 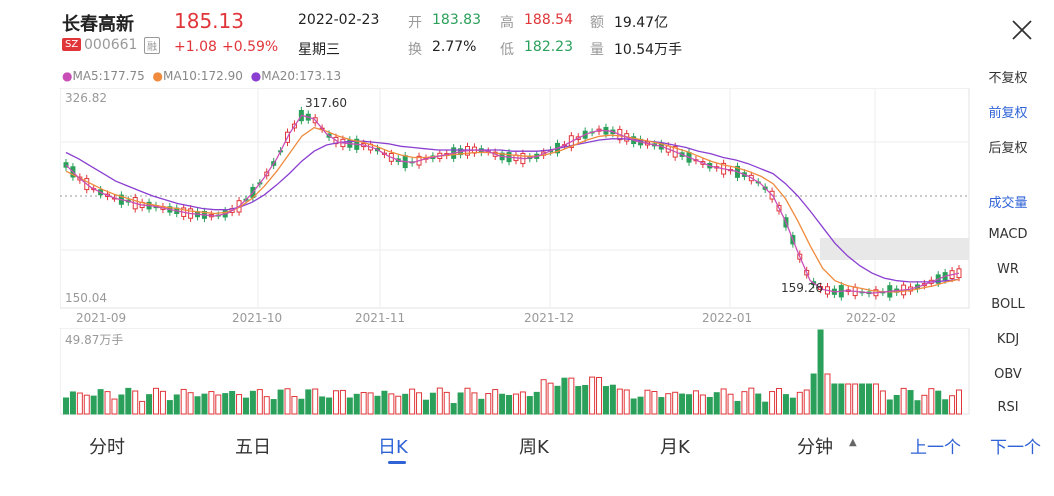 I want to click on stat-amount-value: 19.47亿, so click(x=641, y=23).